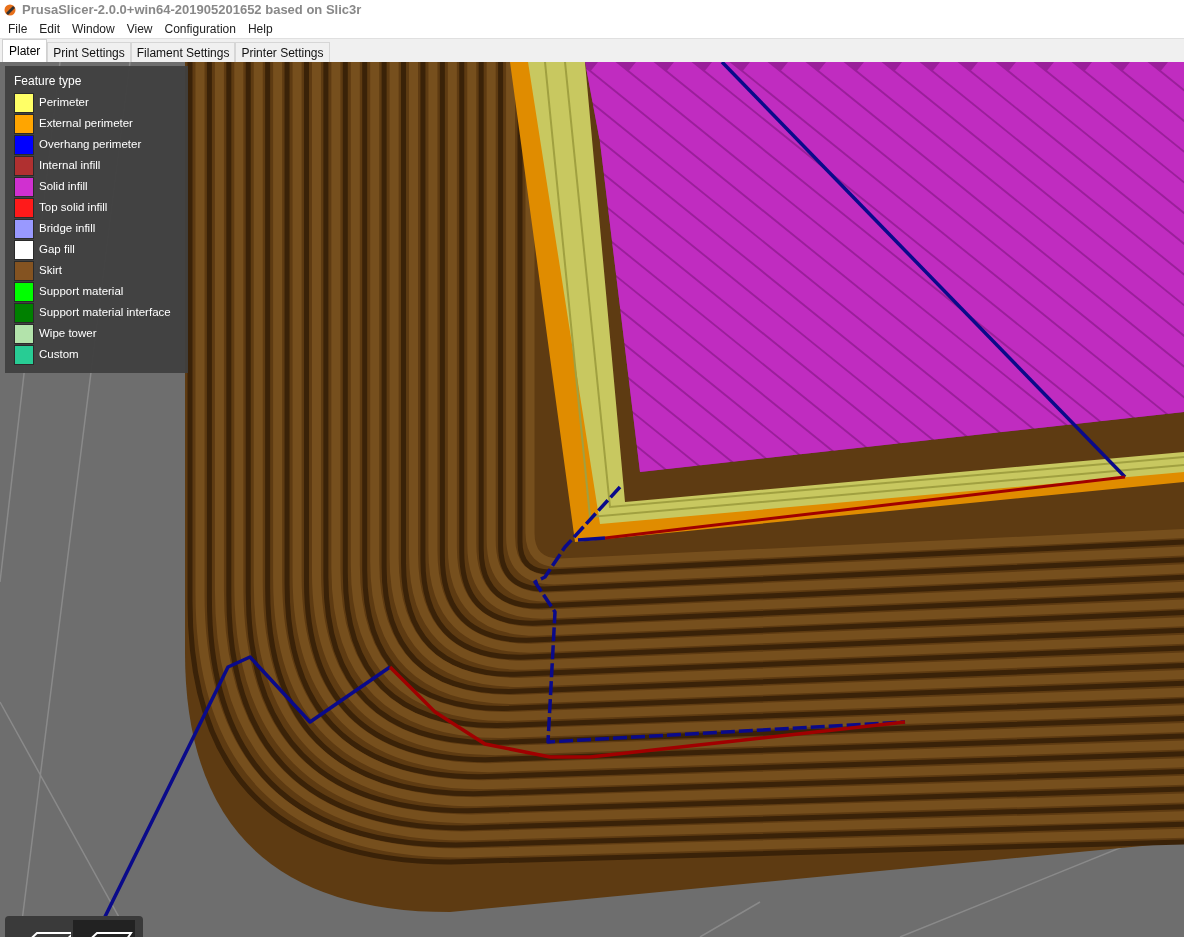  What do you see at coordinates (67, 229) in the screenshot?
I see `legend-label: Bridge infill` at bounding box center [67, 229].